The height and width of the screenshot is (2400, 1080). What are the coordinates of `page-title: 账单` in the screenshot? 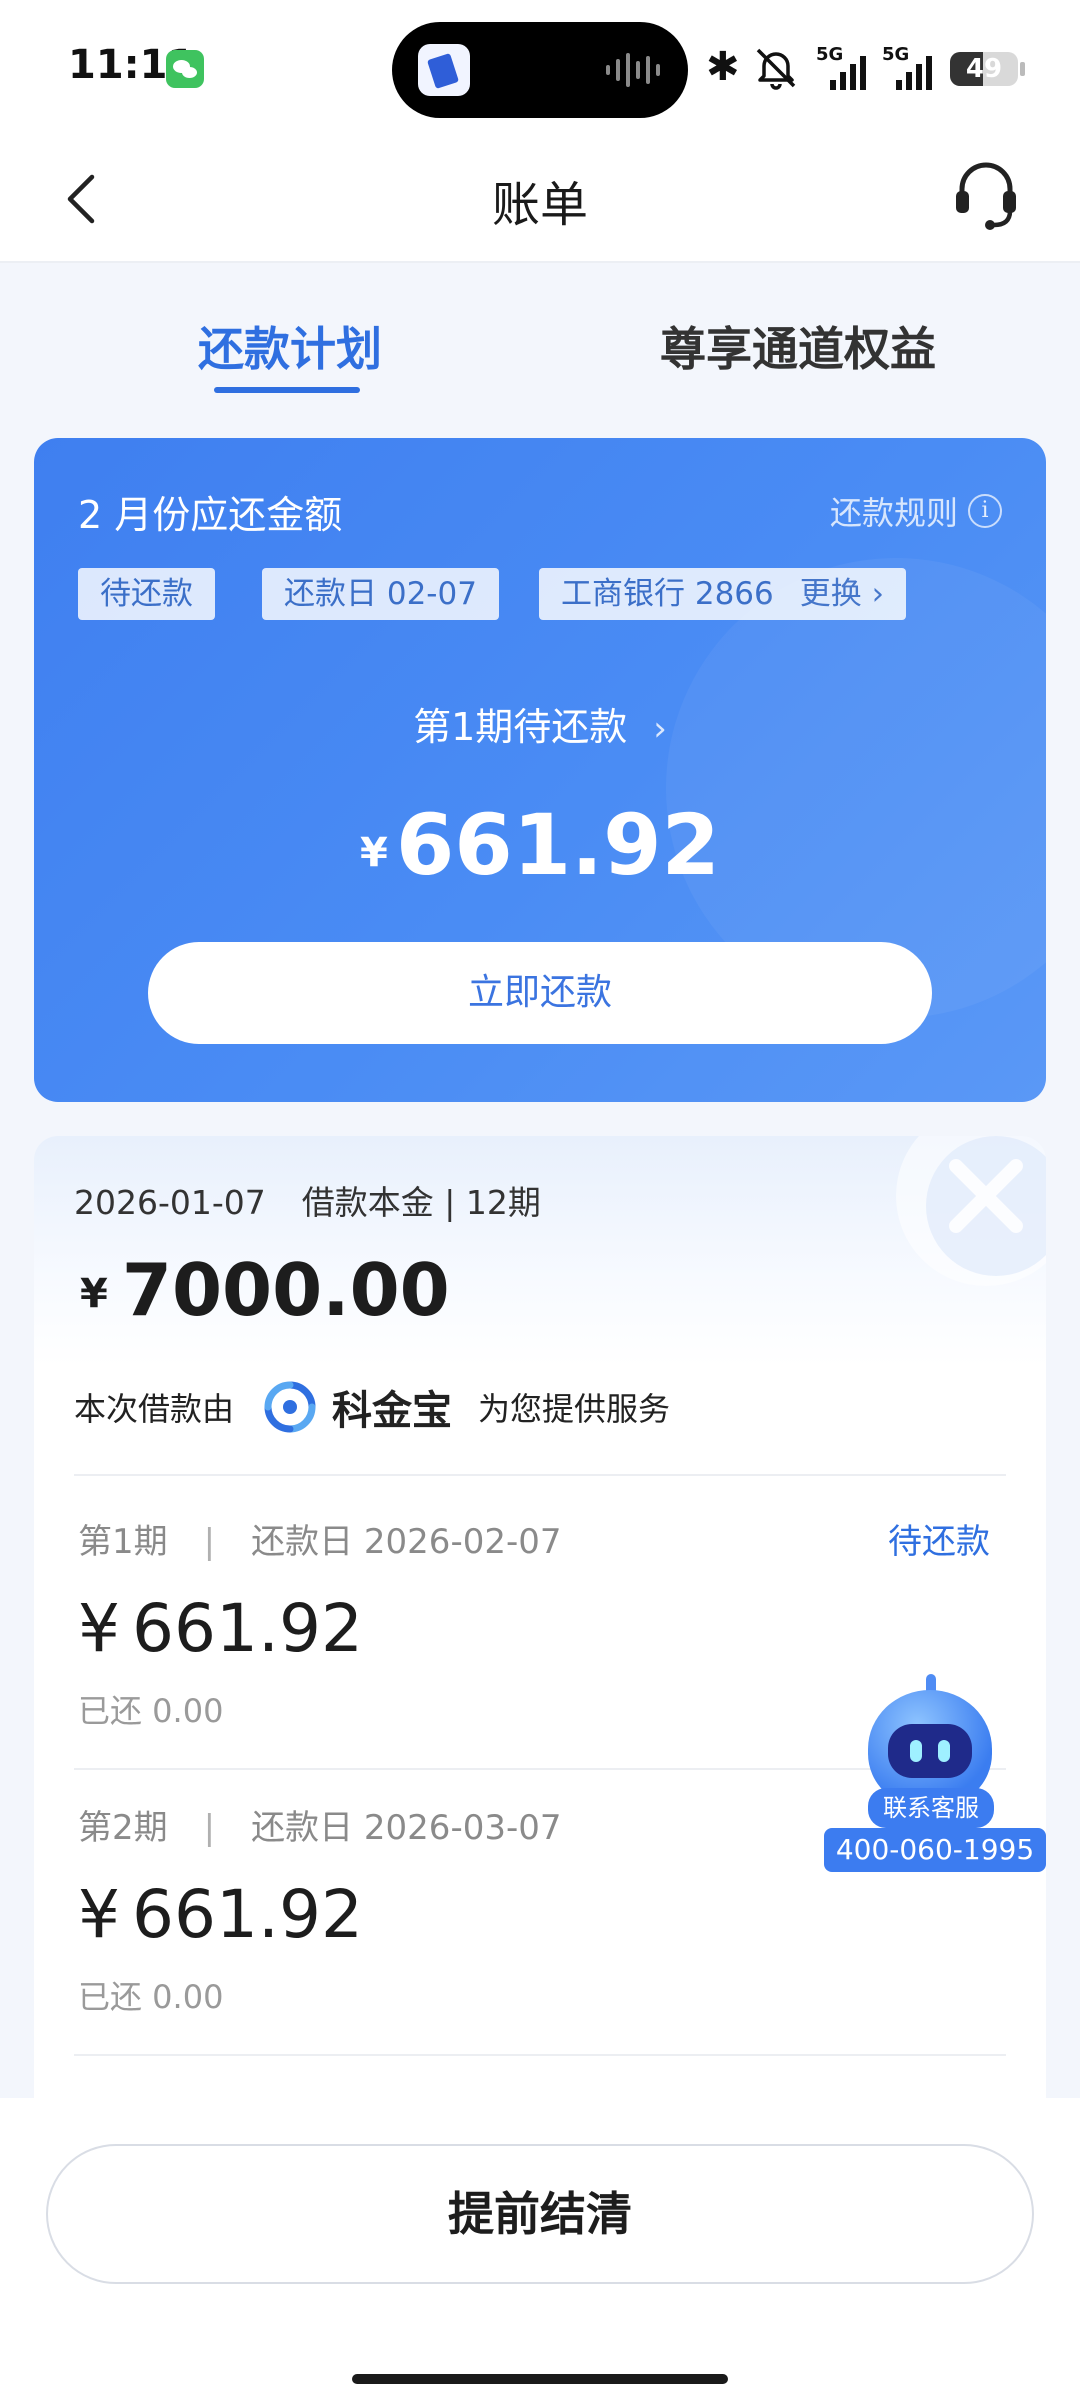 It's located at (539, 205).